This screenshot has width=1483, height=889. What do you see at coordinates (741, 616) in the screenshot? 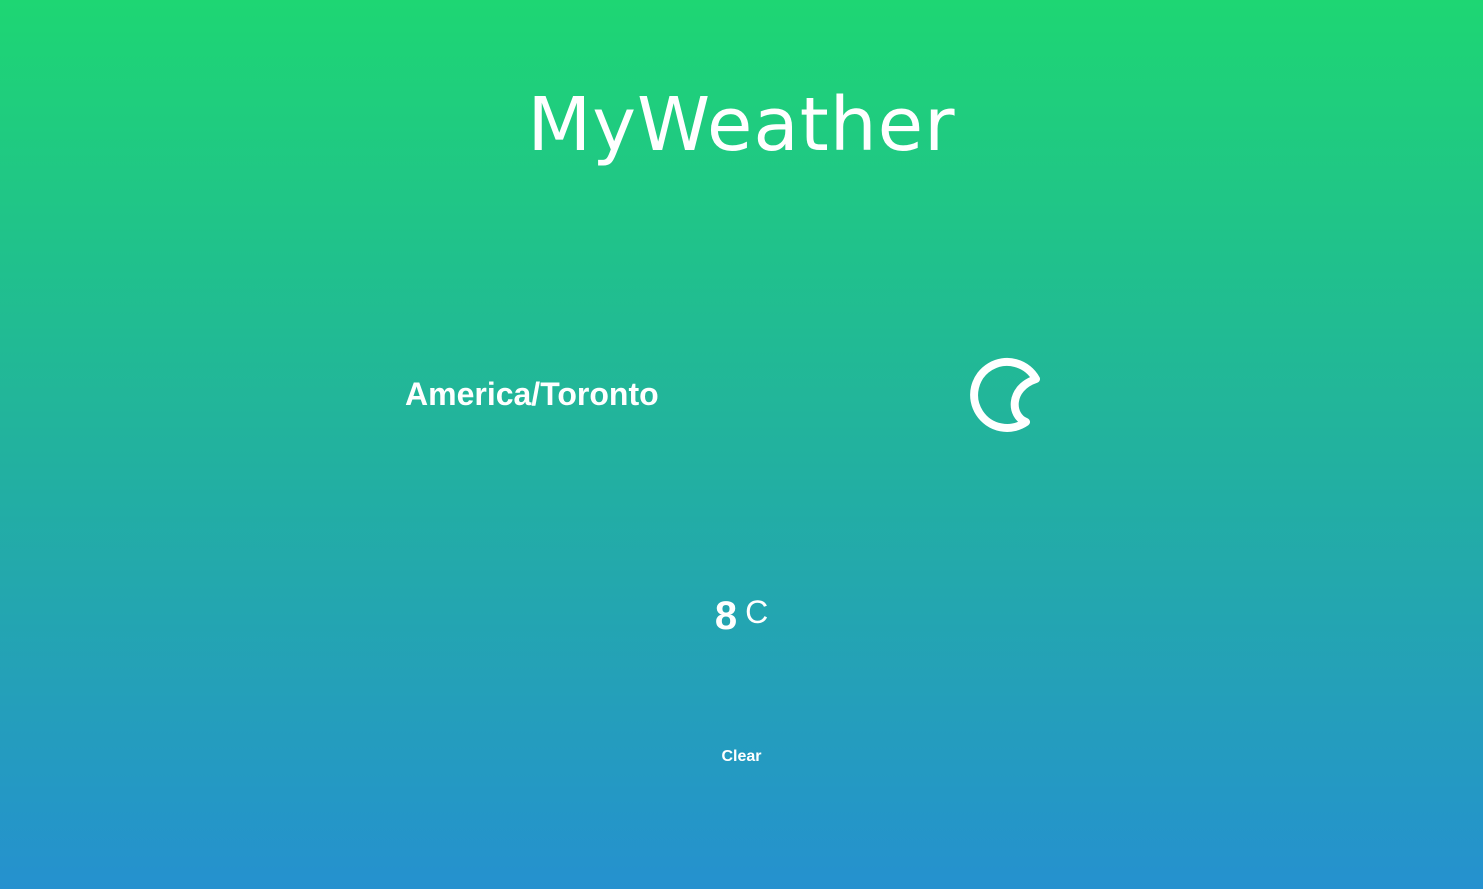
I see `temperature-display: 8C` at bounding box center [741, 616].